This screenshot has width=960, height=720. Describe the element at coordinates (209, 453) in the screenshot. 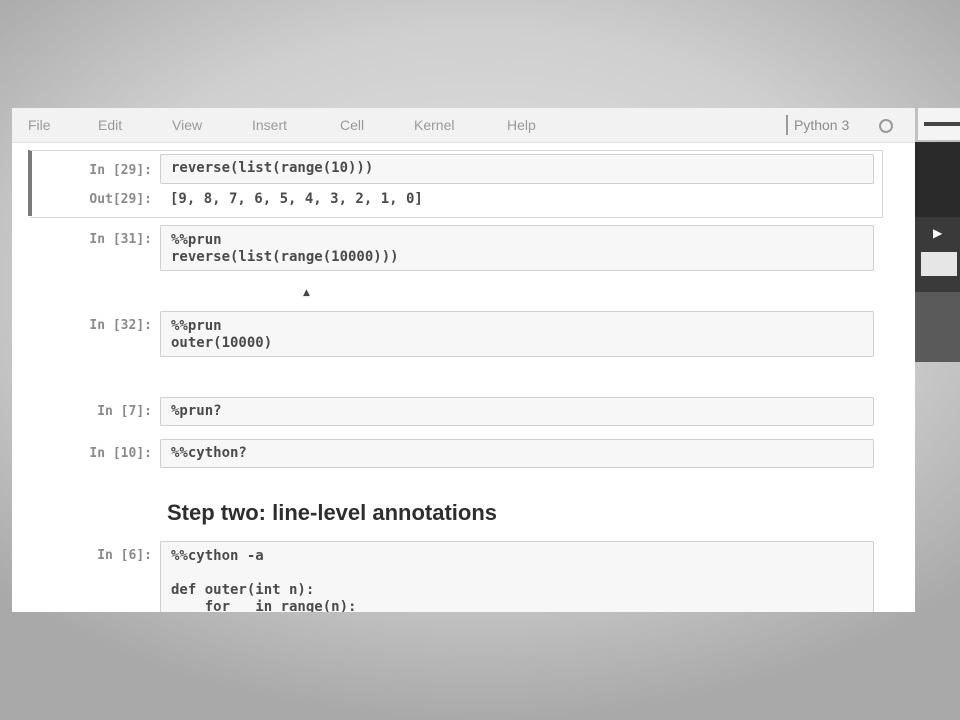

I see `code-text: %%cython?` at that location.